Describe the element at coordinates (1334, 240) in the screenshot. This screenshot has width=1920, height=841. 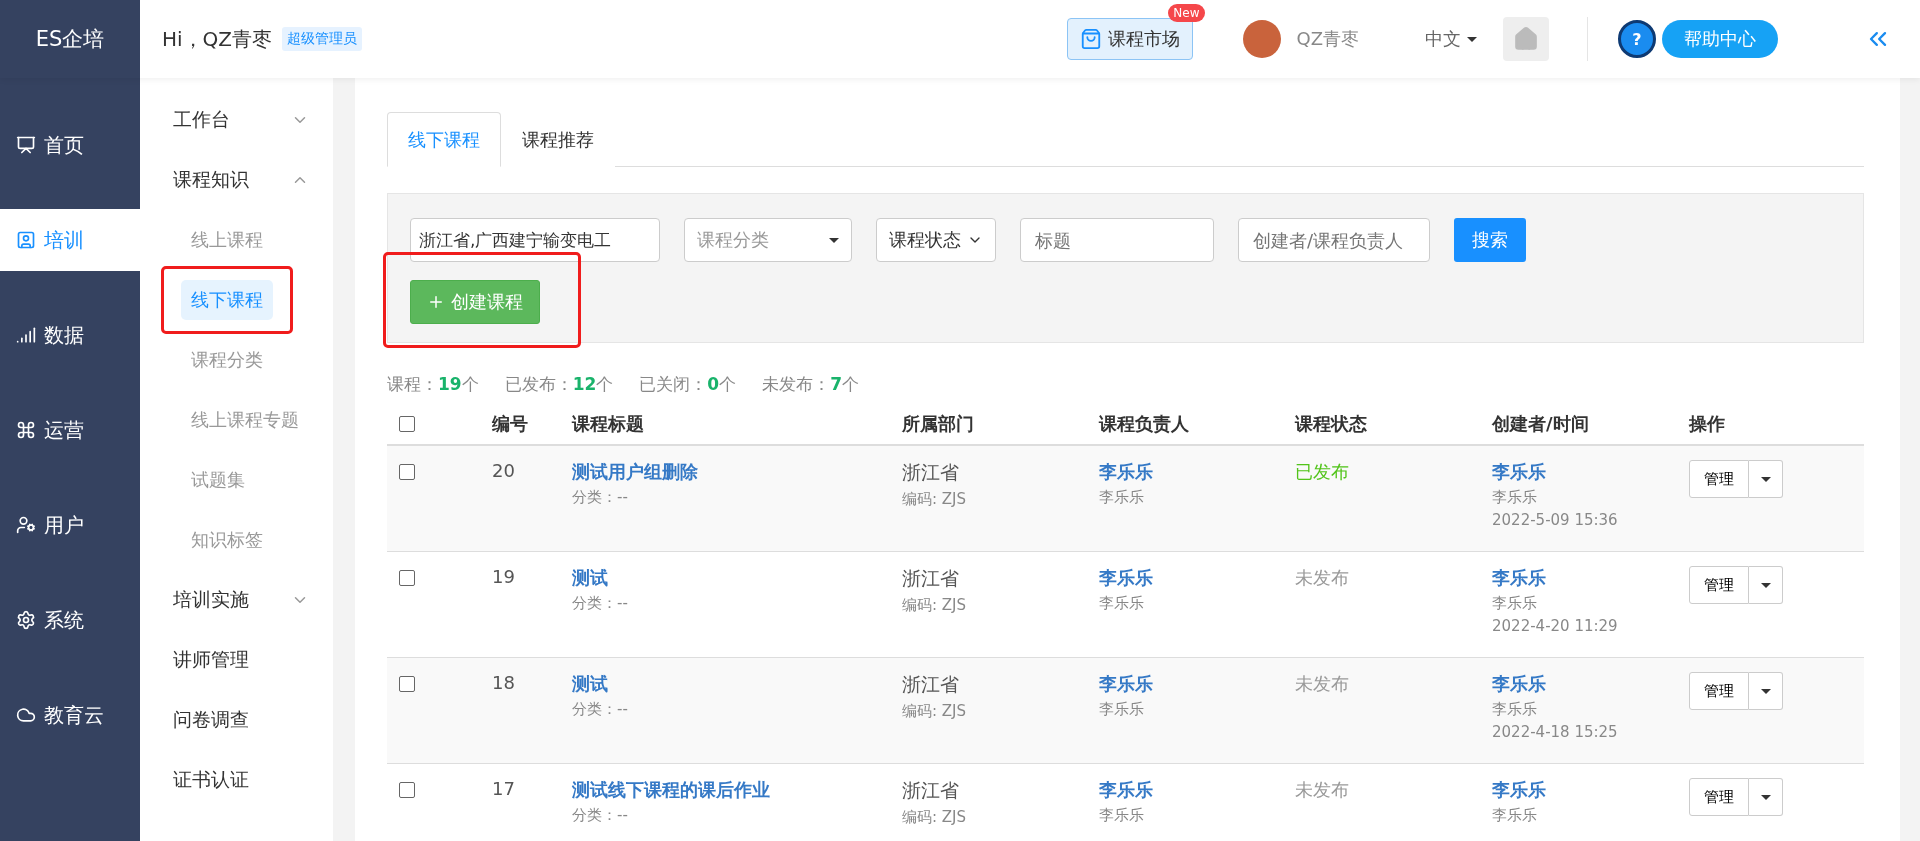
I see `creator-field: 创建者/课程负责人` at that location.